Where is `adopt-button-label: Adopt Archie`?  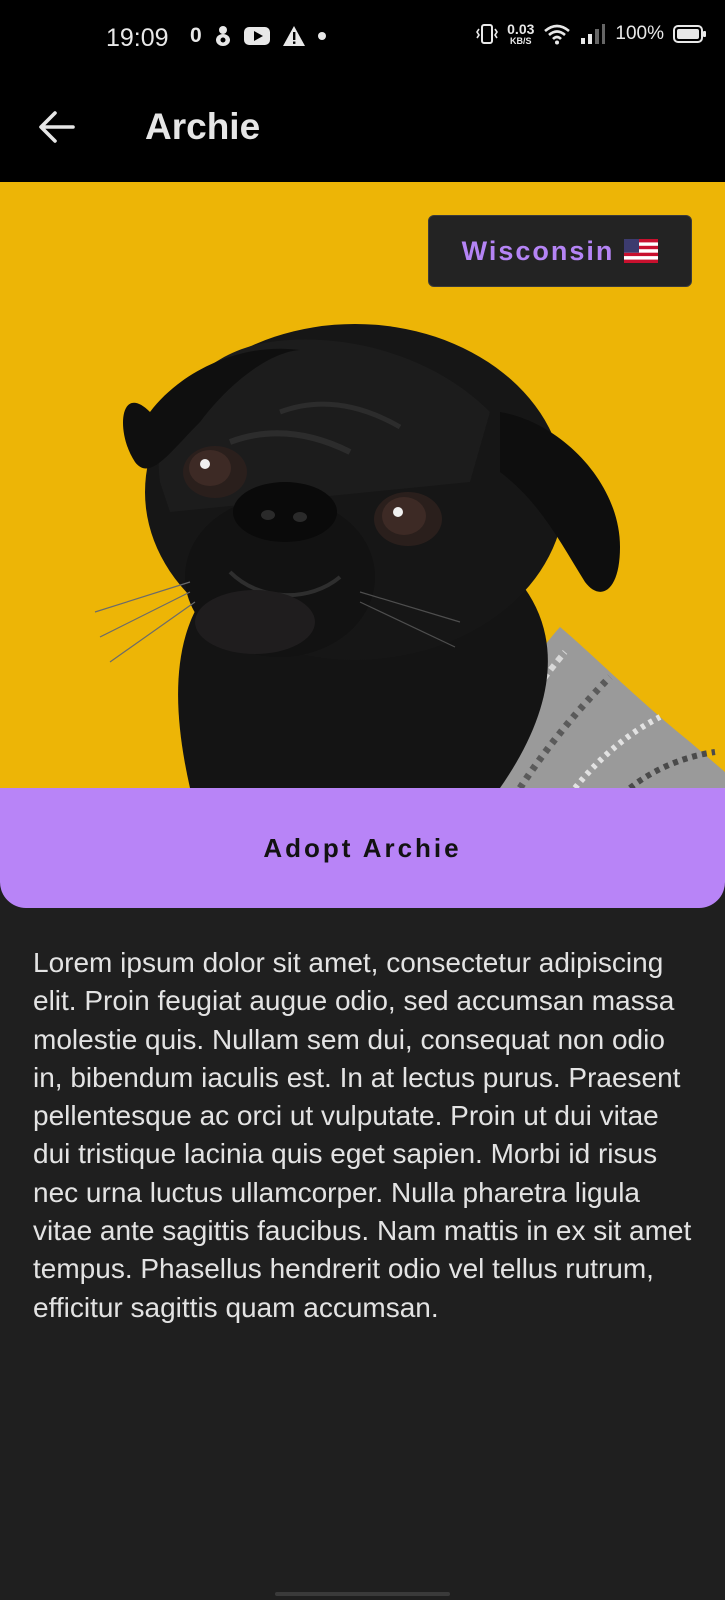
adopt-button-label: Adopt Archie is located at coordinates (362, 847).